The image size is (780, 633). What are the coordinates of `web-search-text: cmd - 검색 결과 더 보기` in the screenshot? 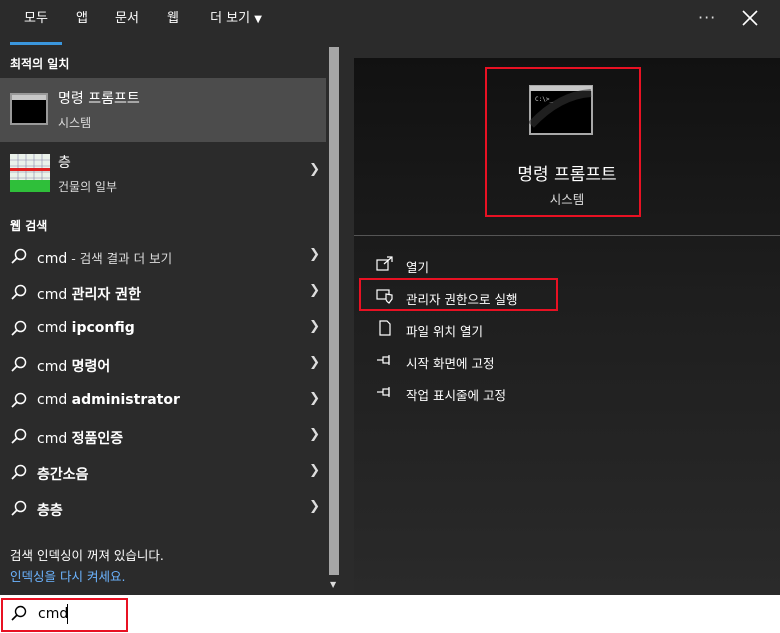 It's located at (105, 259).